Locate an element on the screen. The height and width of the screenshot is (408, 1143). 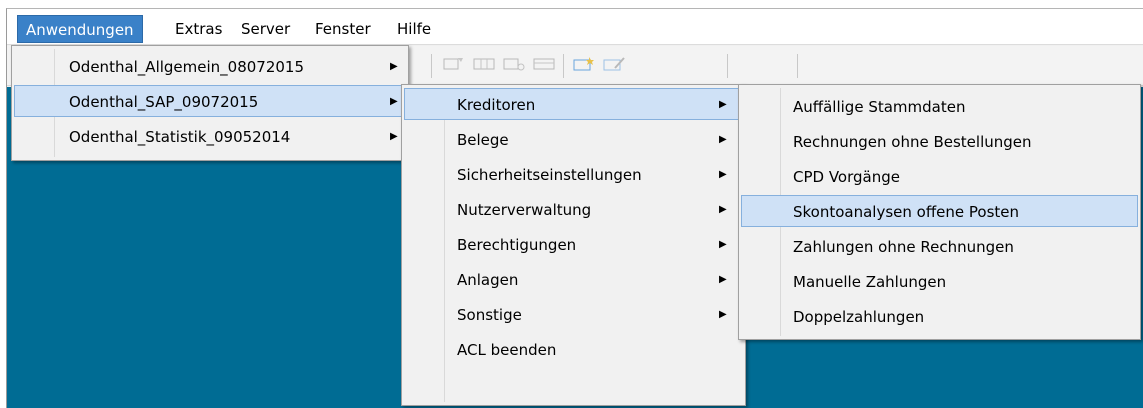
menu-item-odenthal-allgemein: Odenthal_Allgemein_08072015 ▶ is located at coordinates (210, 66).